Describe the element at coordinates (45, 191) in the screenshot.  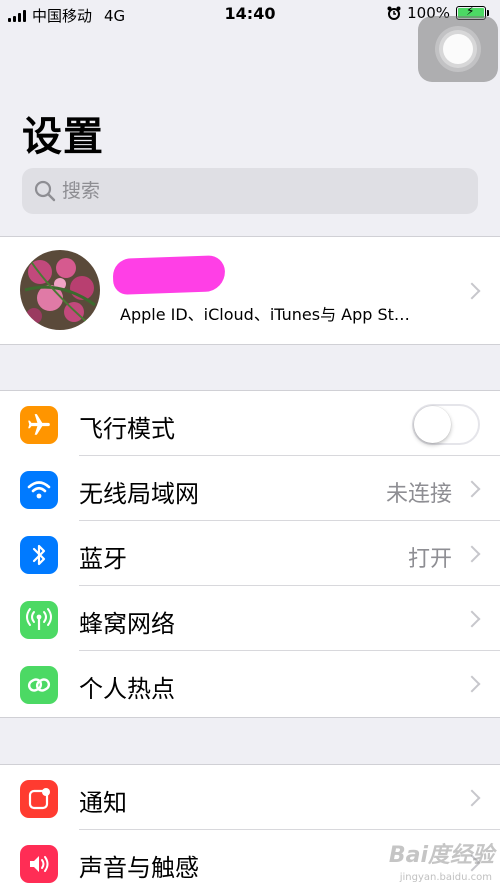
I see `search-icon` at that location.